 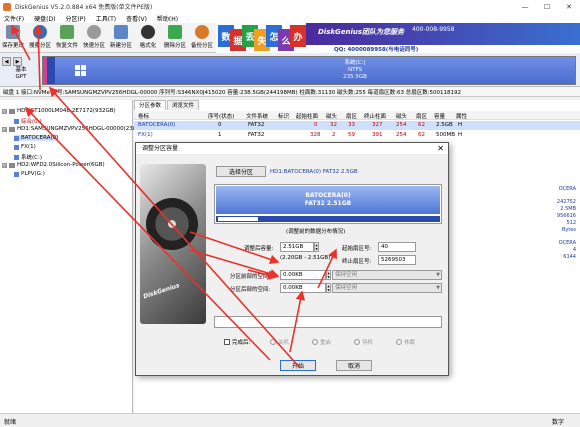 What do you see at coordinates (250, 277) in the screenshot?
I see `before-space-label: 分区前部的空间:` at bounding box center [250, 277].